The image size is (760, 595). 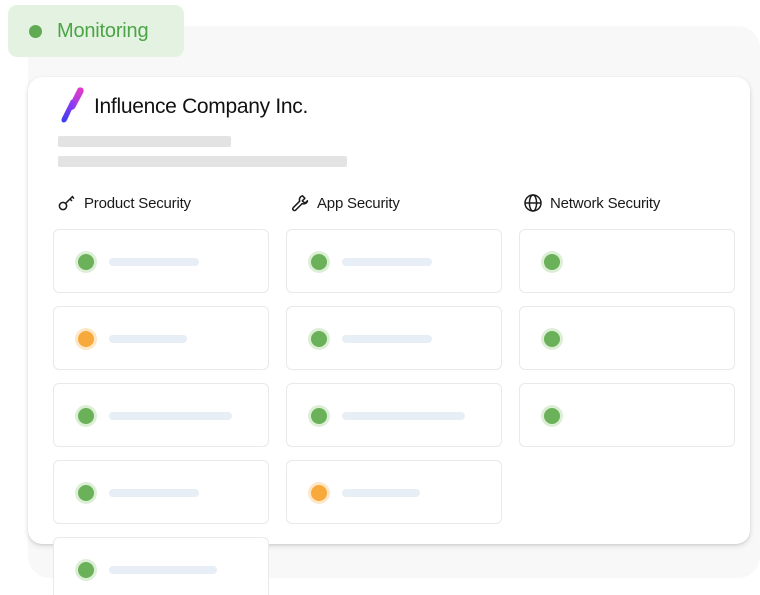 I want to click on company-name: Influence Company Inc., so click(x=201, y=106).